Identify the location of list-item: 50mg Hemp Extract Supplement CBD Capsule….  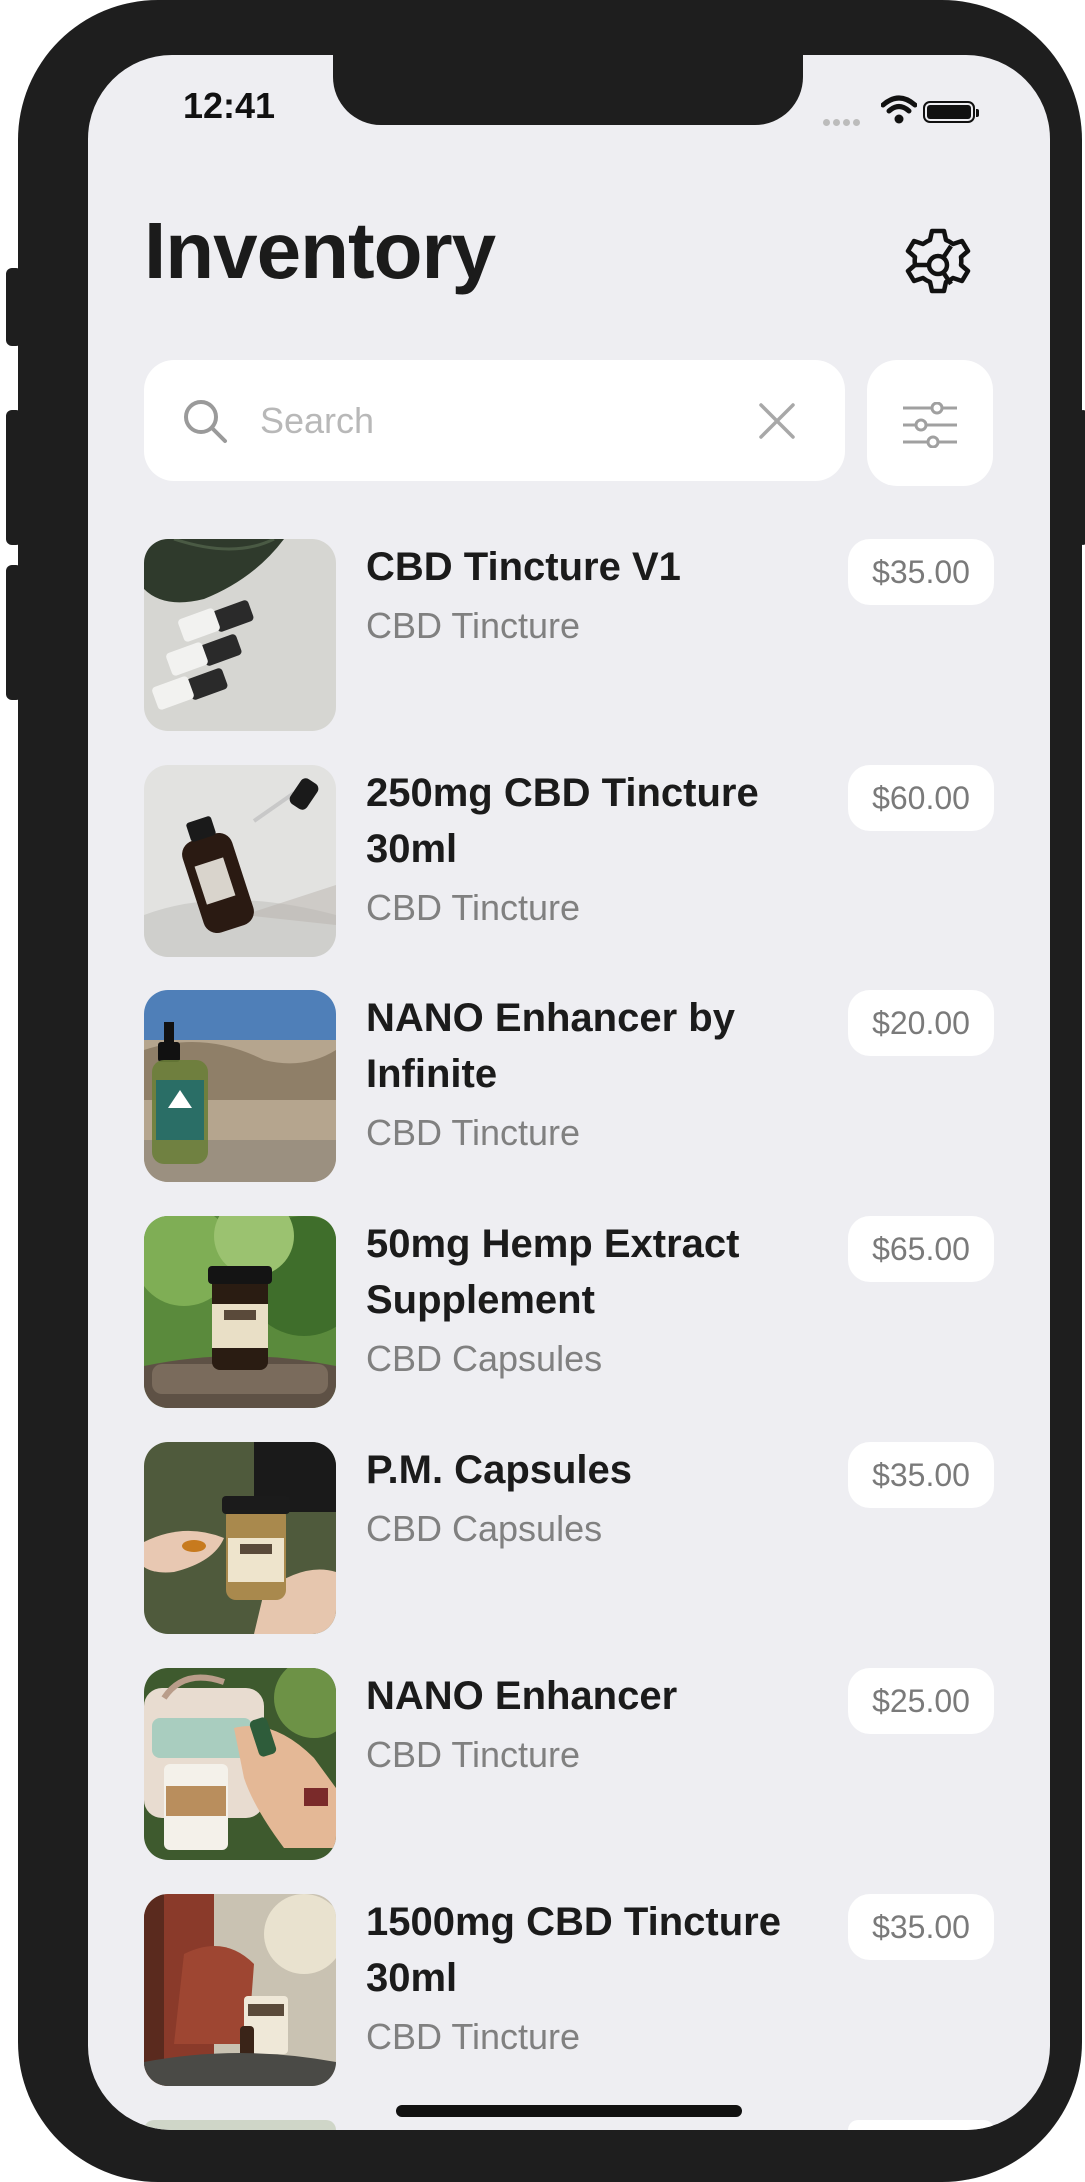
(569, 1312).